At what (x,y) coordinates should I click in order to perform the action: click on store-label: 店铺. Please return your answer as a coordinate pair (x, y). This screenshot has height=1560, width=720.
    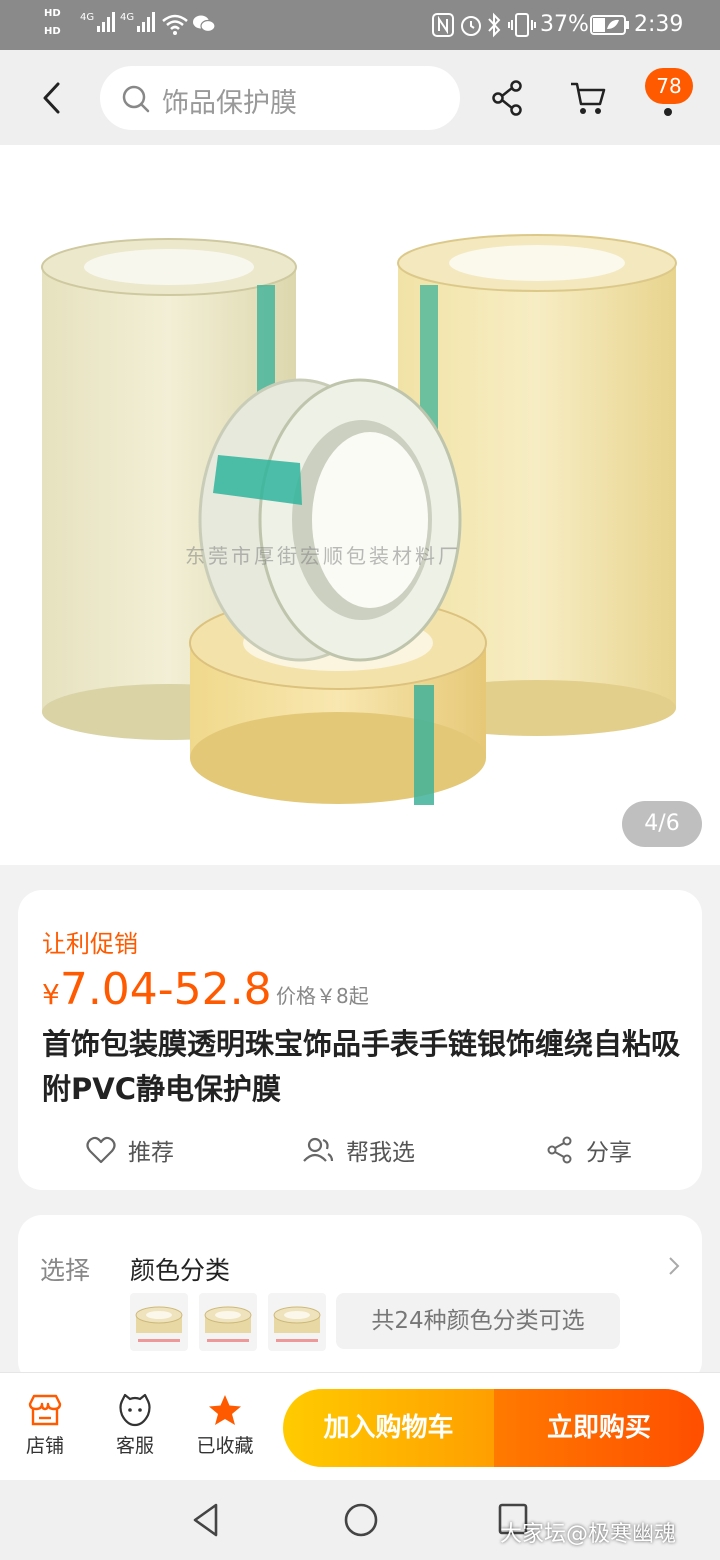
    Looking at the image, I should click on (44, 1446).